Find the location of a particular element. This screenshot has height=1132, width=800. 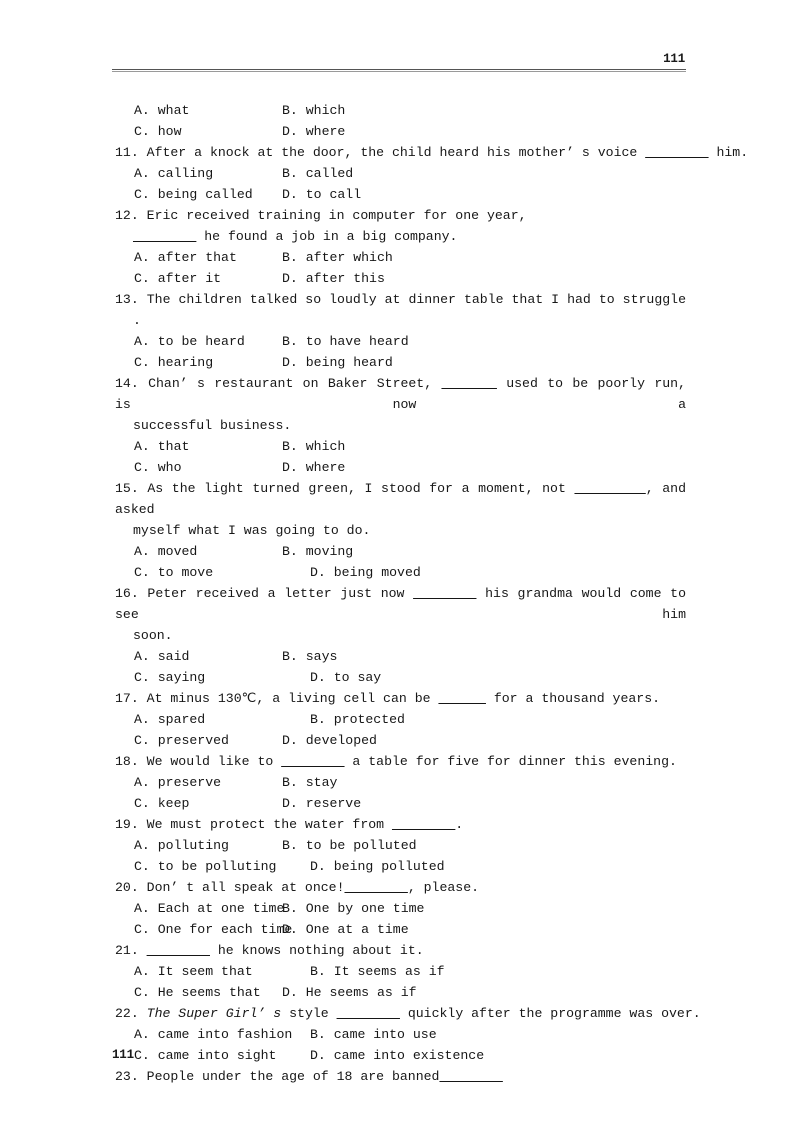

option-c: C. One for each time is located at coordinates (213, 929).